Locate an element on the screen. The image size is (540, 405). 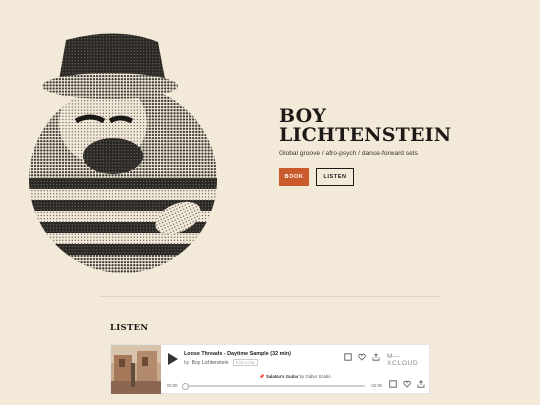
progress-scrubber is located at coordinates (273, 386).